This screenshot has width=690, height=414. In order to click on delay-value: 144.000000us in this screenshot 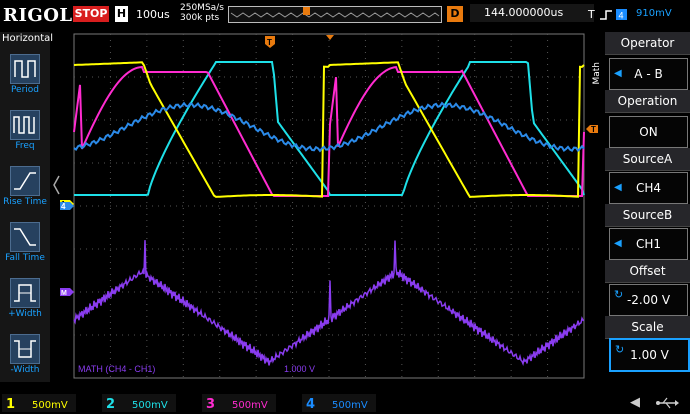, I will do `click(532, 13)`.